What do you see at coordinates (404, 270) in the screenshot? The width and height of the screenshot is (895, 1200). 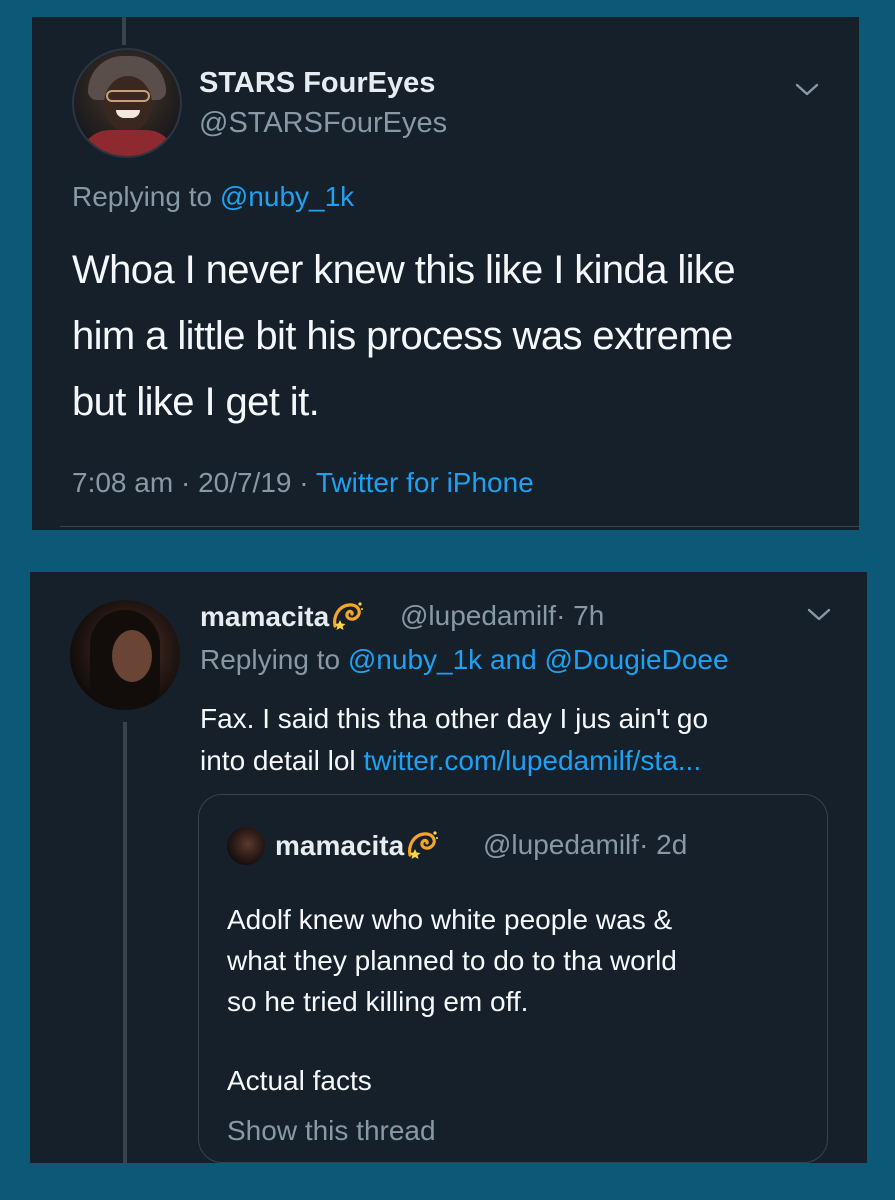 I see `tweet-text-line: Whoa I never knew this like I kinda like` at bounding box center [404, 270].